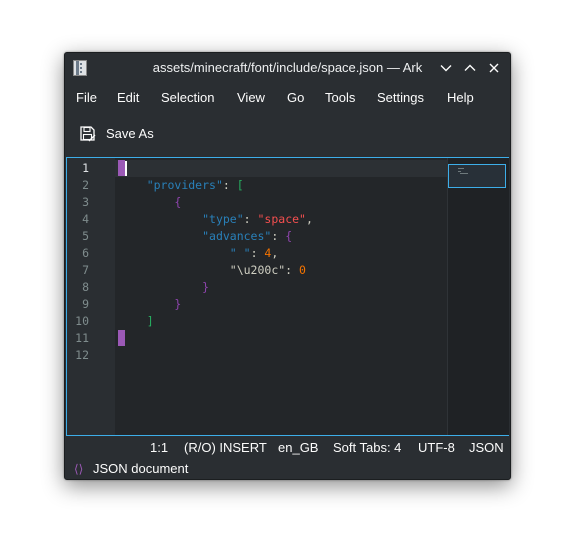  I want to click on code-line: "providers": [, so click(181, 185).